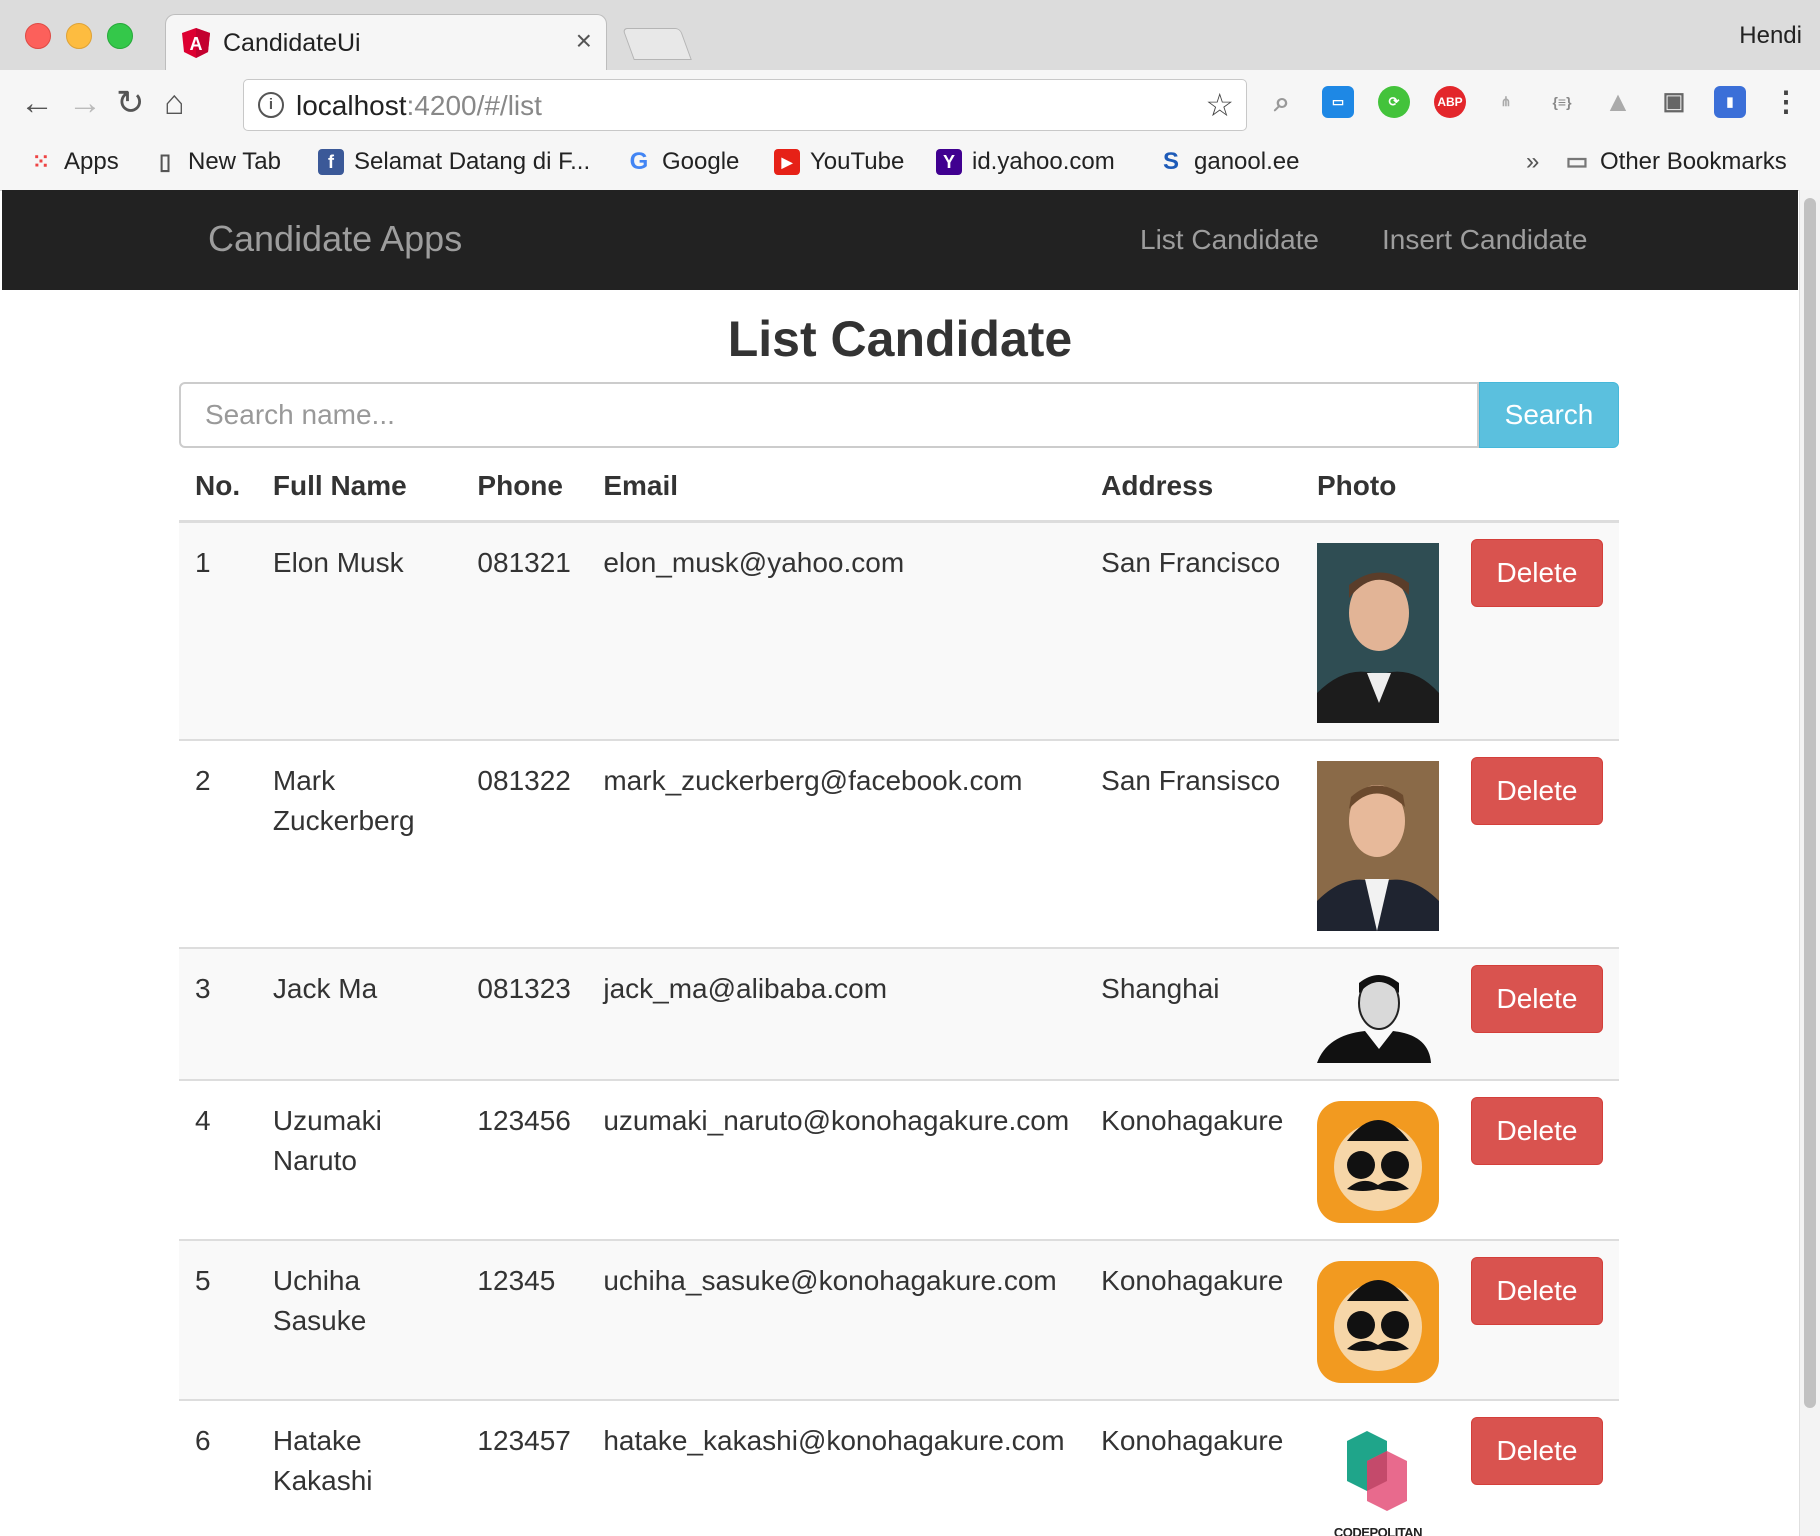 The image size is (1820, 1536). What do you see at coordinates (524, 486) in the screenshot?
I see `column-header-phone: Phone` at bounding box center [524, 486].